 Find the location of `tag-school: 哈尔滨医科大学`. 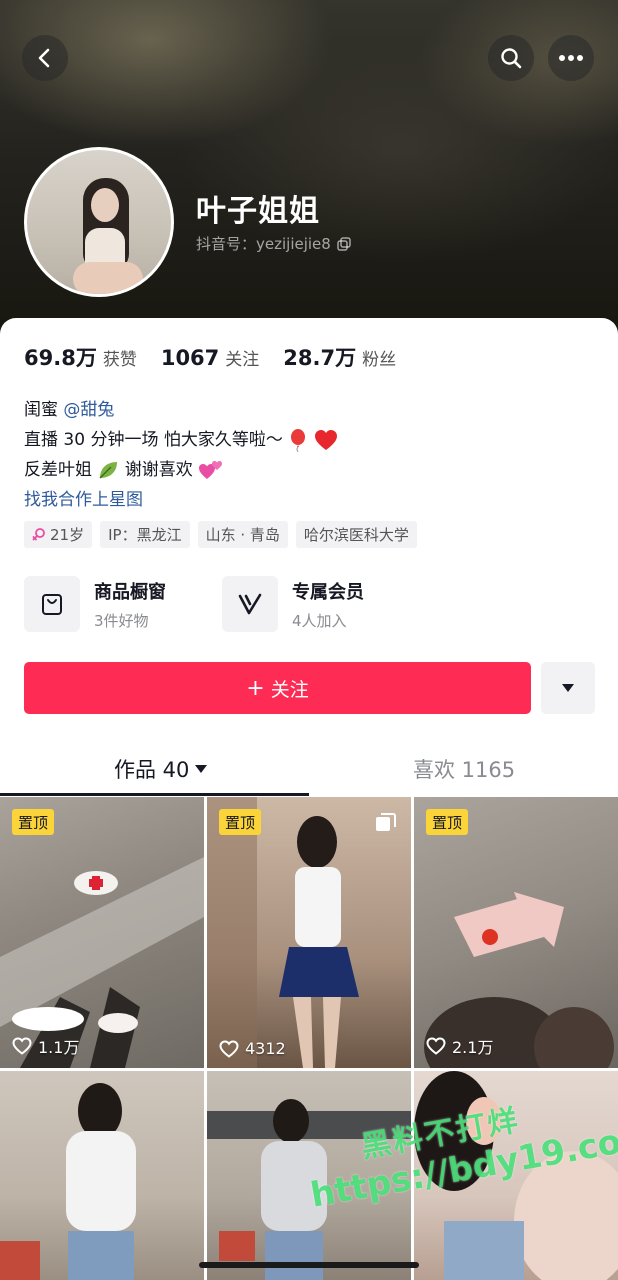

tag-school: 哈尔滨医科大学 is located at coordinates (356, 534).